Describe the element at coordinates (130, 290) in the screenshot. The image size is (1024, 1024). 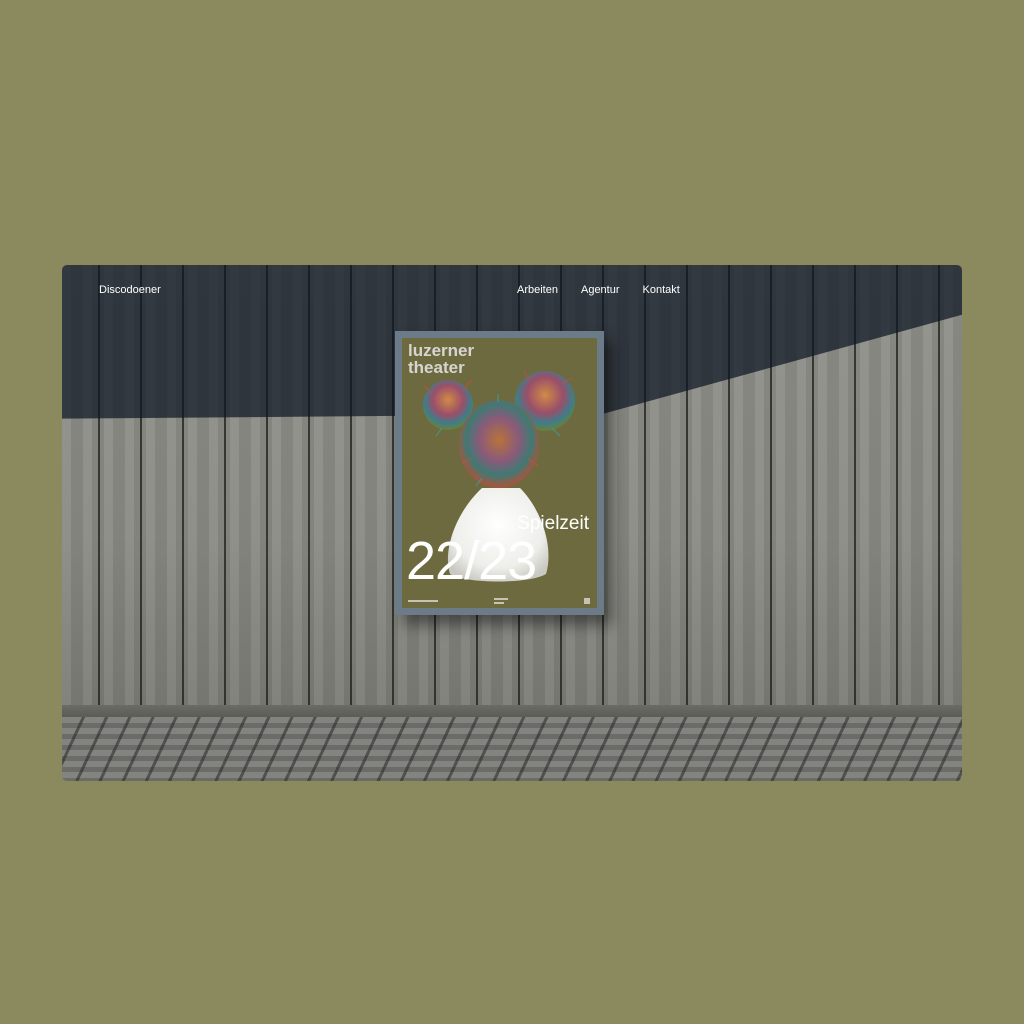
I see `brand-logo: Discodoener` at that location.